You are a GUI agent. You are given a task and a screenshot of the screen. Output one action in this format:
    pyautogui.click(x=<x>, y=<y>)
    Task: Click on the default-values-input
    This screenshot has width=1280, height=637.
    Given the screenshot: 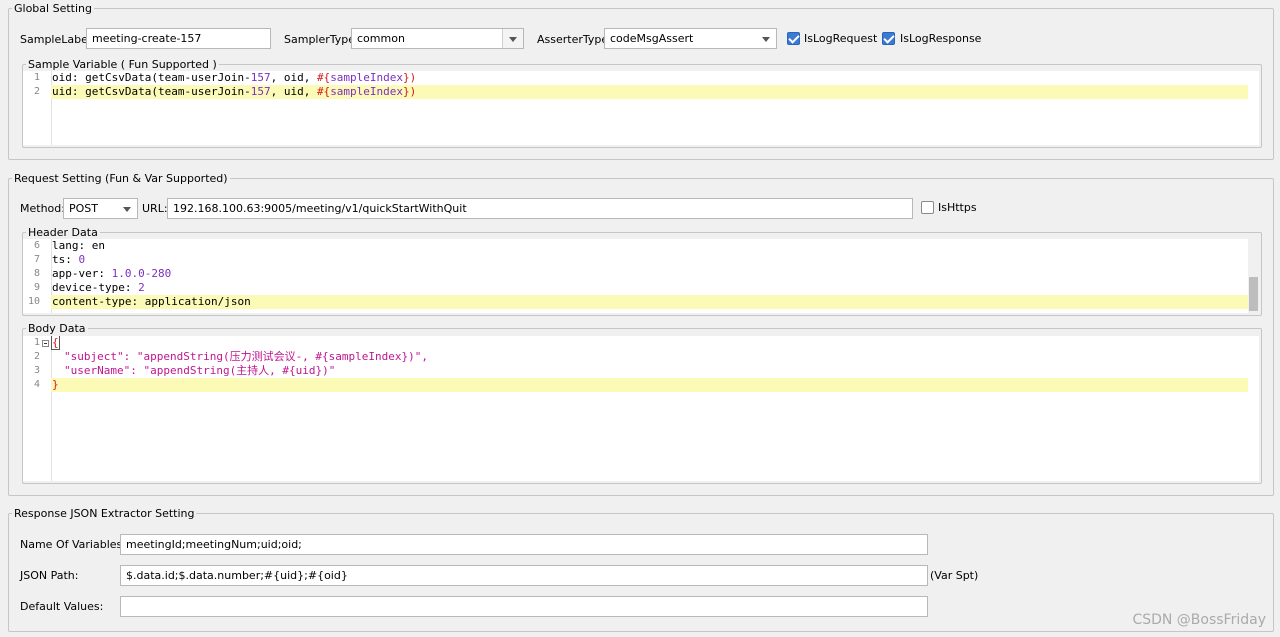 What is the action you would take?
    pyautogui.click(x=524, y=606)
    